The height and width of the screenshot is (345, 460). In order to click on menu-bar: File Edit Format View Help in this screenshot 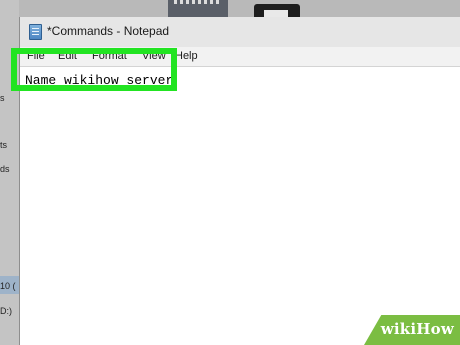, I will do `click(240, 56)`.